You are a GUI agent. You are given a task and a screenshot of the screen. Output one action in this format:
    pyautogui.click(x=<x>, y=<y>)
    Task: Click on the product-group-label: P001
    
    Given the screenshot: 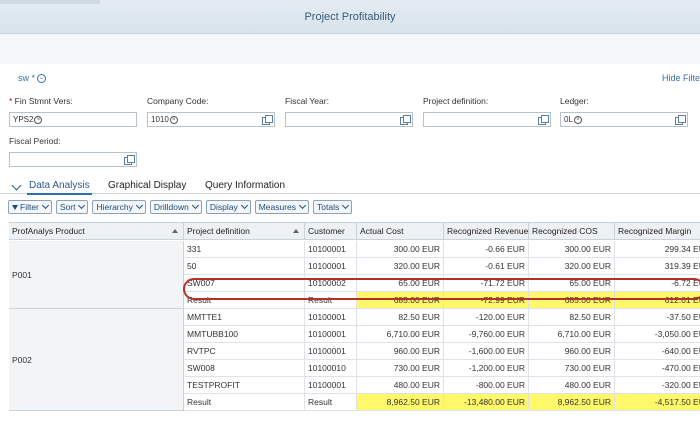 What is the action you would take?
    pyautogui.click(x=96, y=275)
    